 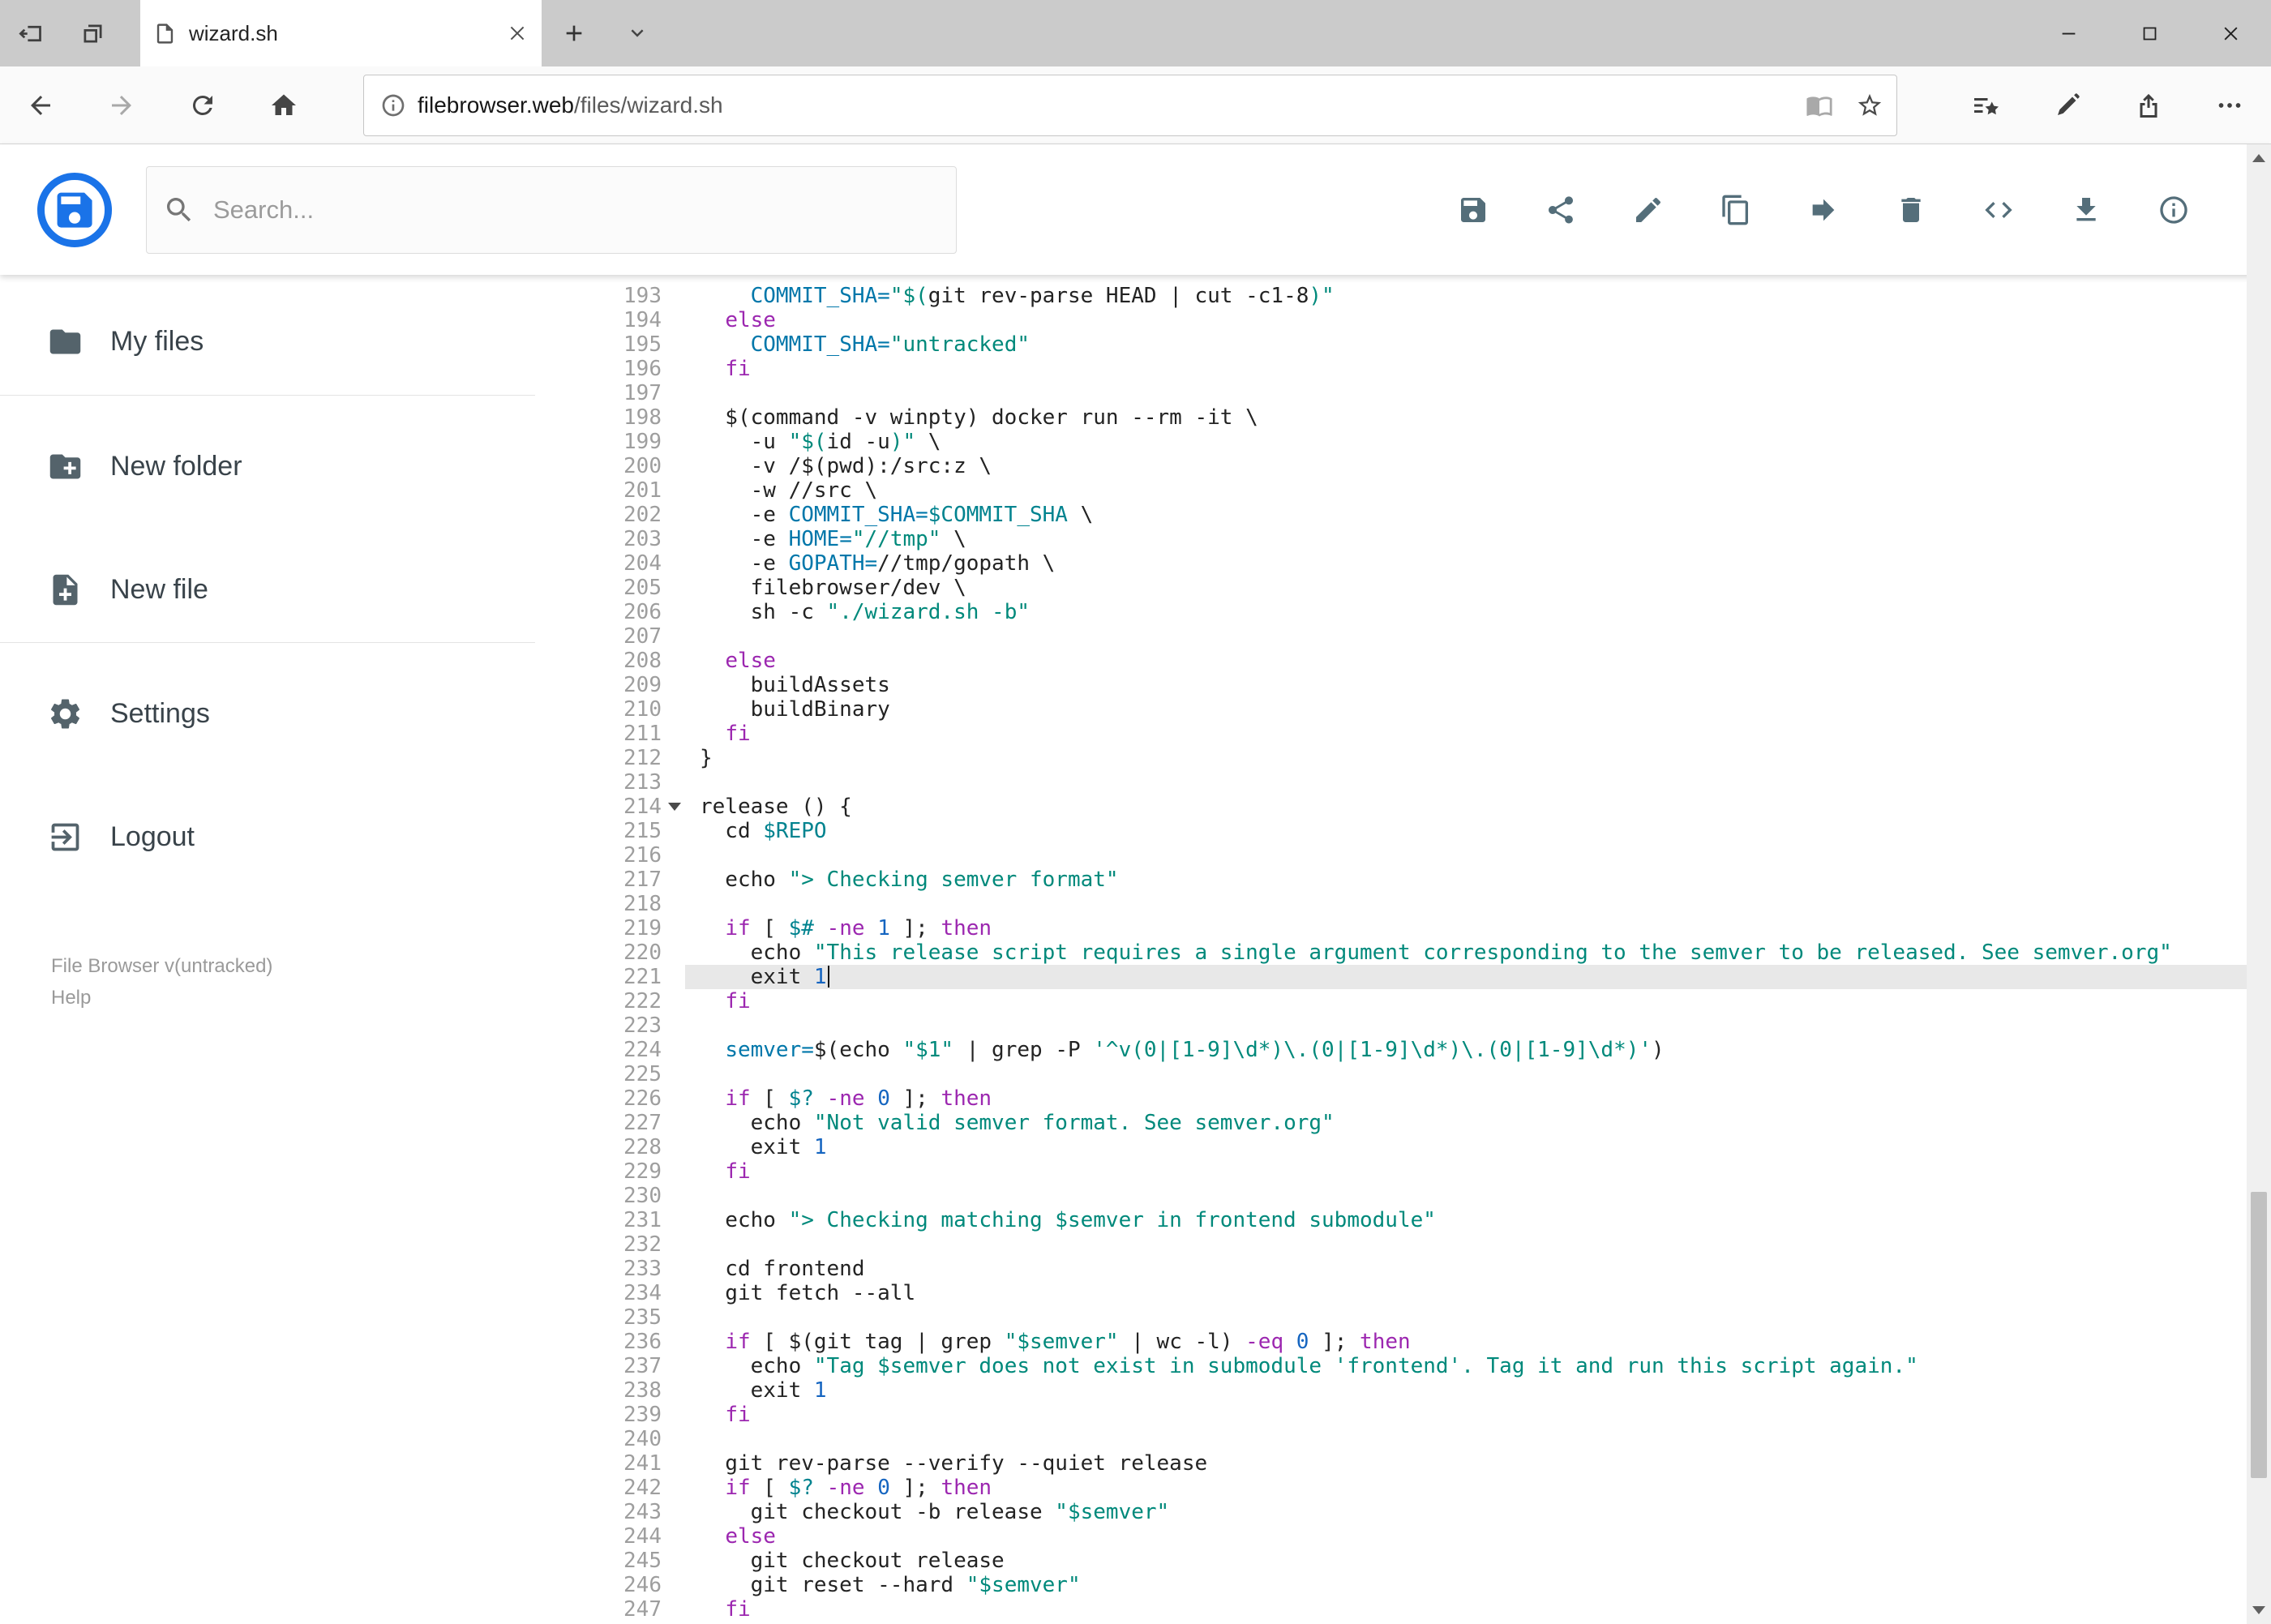 What do you see at coordinates (121, 837) in the screenshot?
I see `sidebar-item-logout: Logout` at bounding box center [121, 837].